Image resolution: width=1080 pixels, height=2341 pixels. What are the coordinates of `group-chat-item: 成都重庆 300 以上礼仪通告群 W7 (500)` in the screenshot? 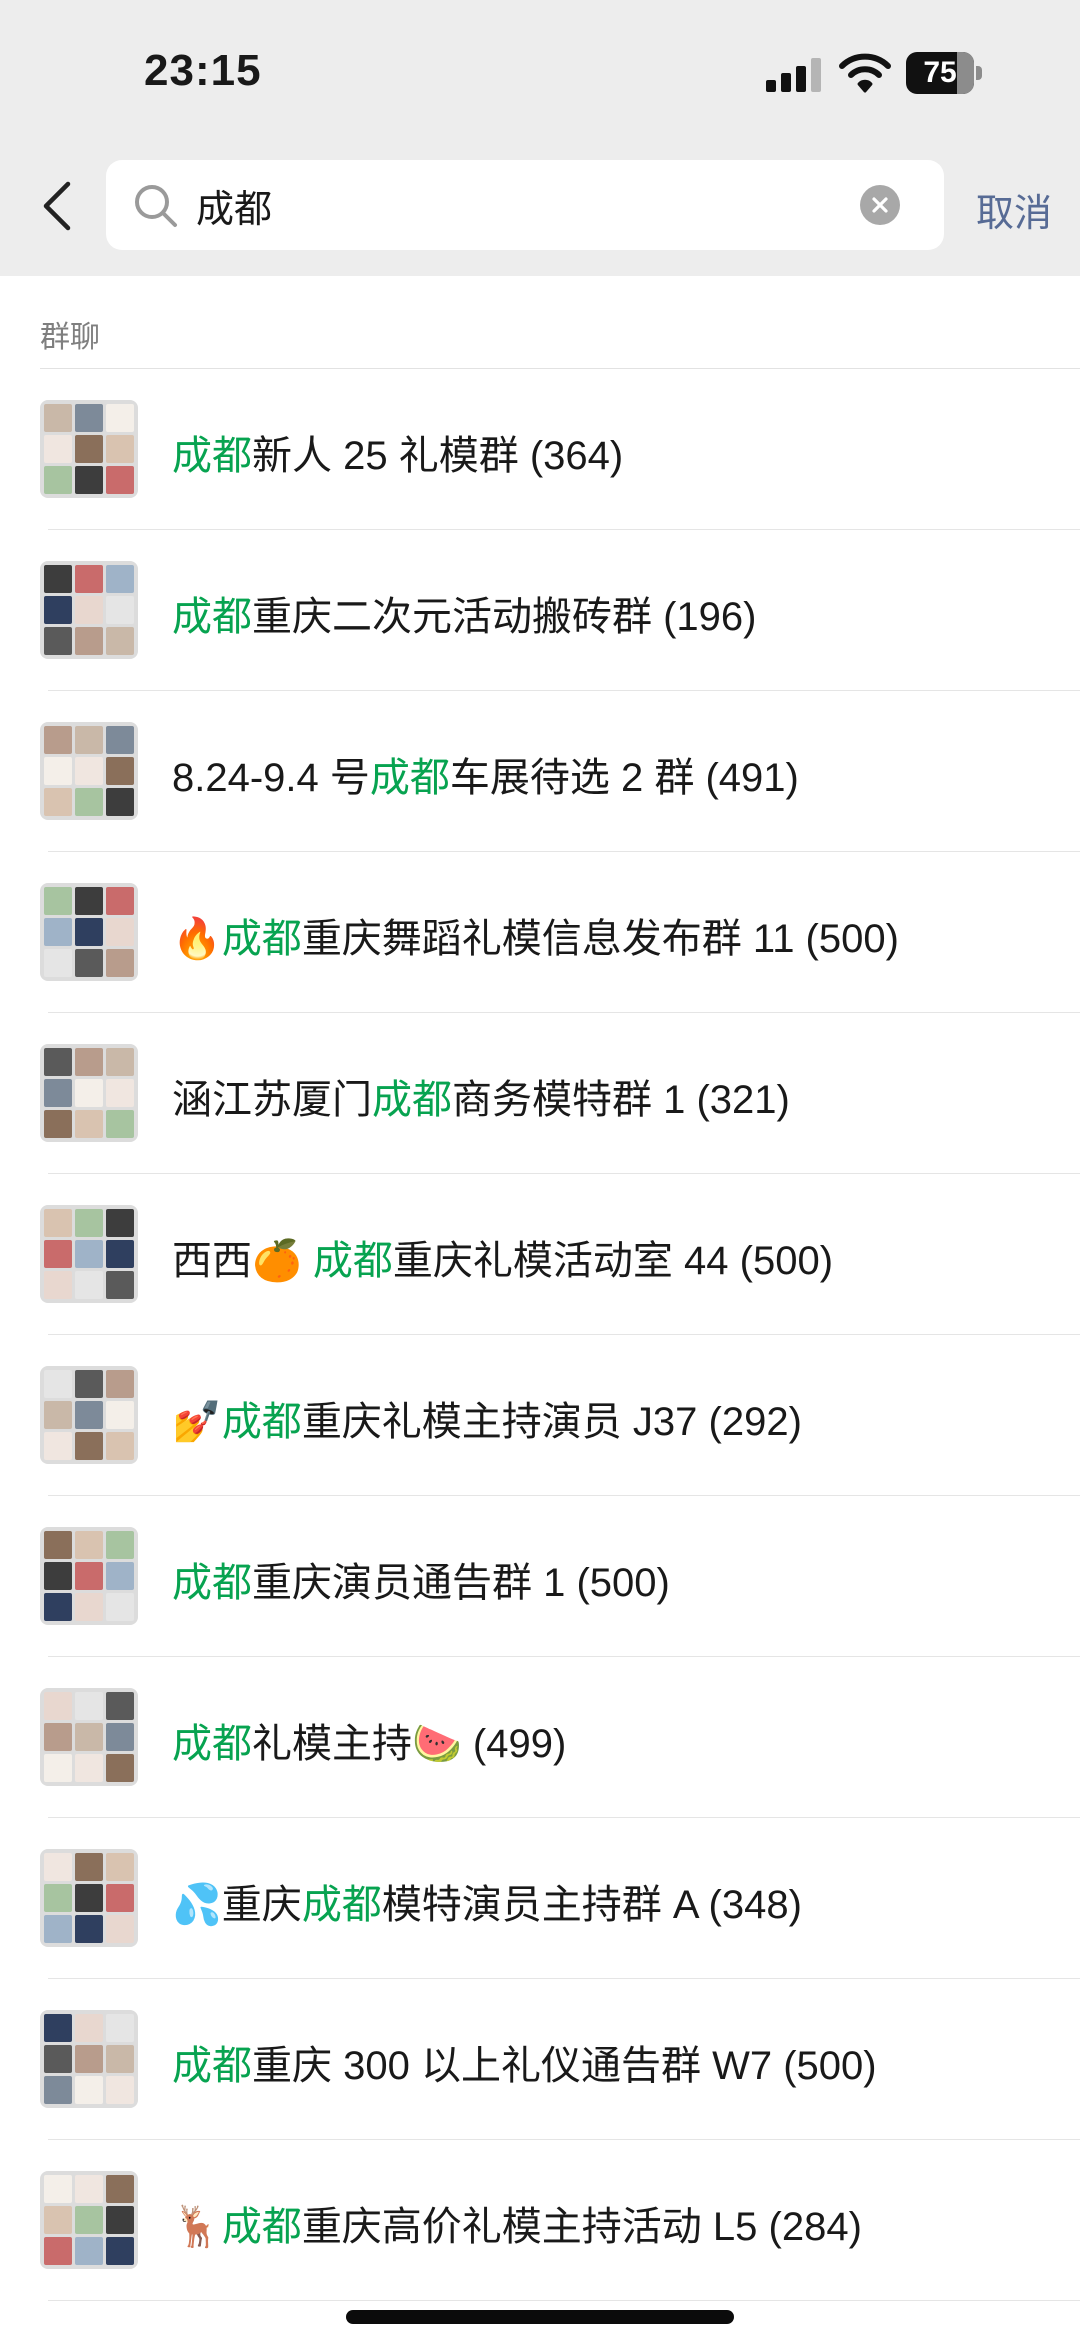 It's located at (540, 2059).